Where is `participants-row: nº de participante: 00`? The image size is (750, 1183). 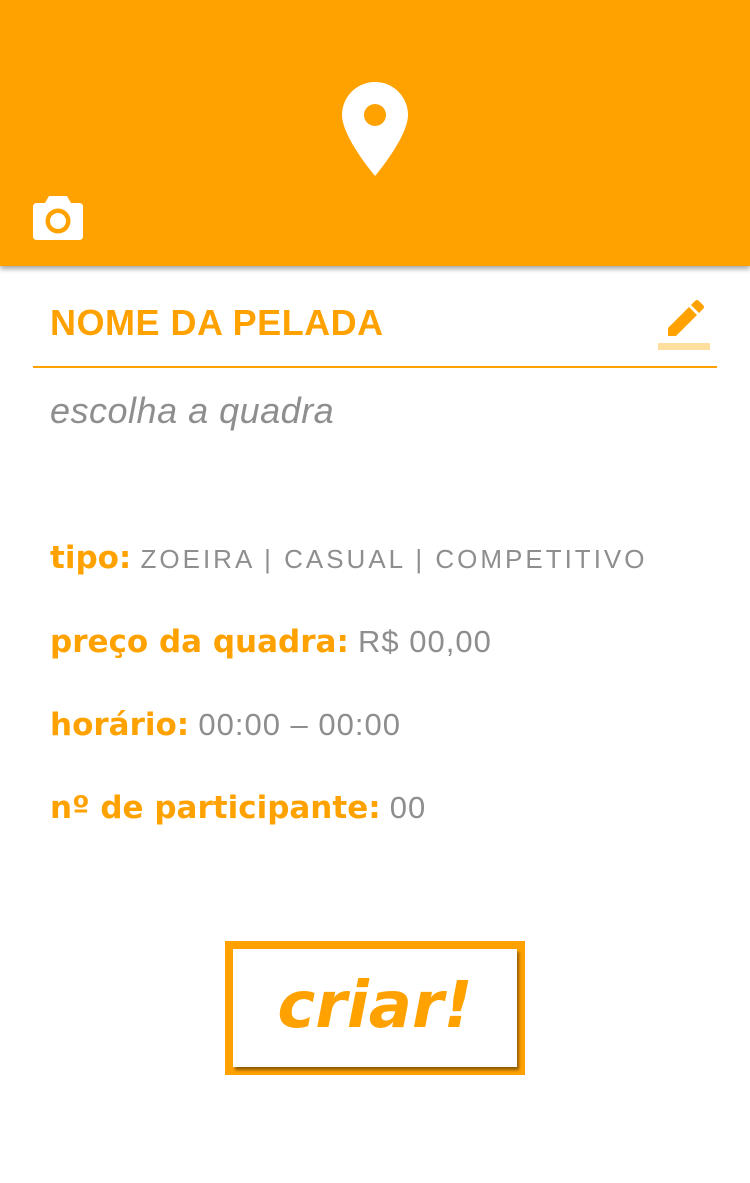
participants-row: nº de participante: 00 is located at coordinates (238, 807).